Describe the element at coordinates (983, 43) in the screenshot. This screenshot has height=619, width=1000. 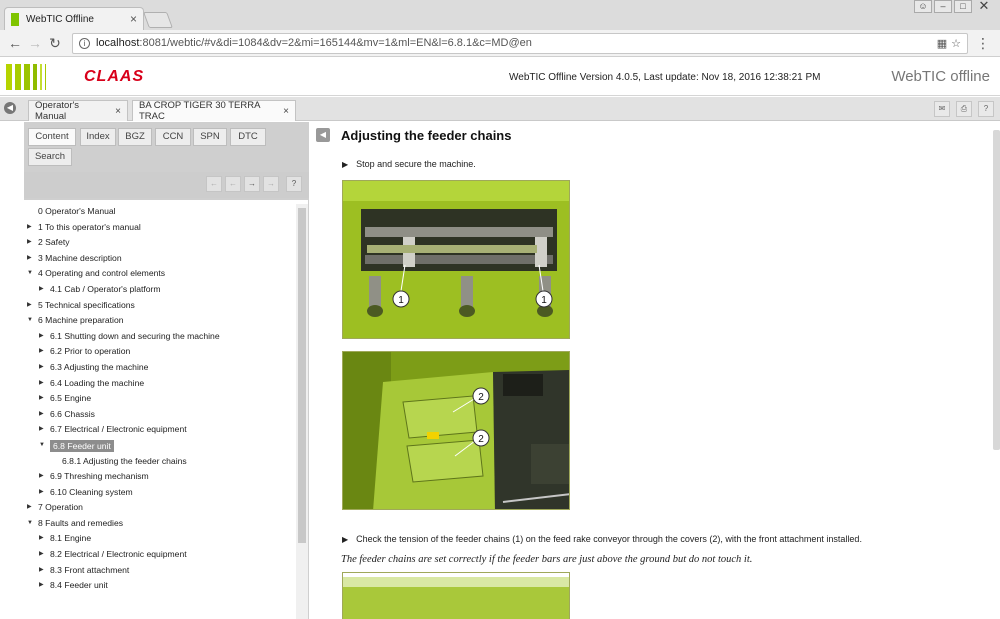
I see `menu-icon: ⋮` at that location.